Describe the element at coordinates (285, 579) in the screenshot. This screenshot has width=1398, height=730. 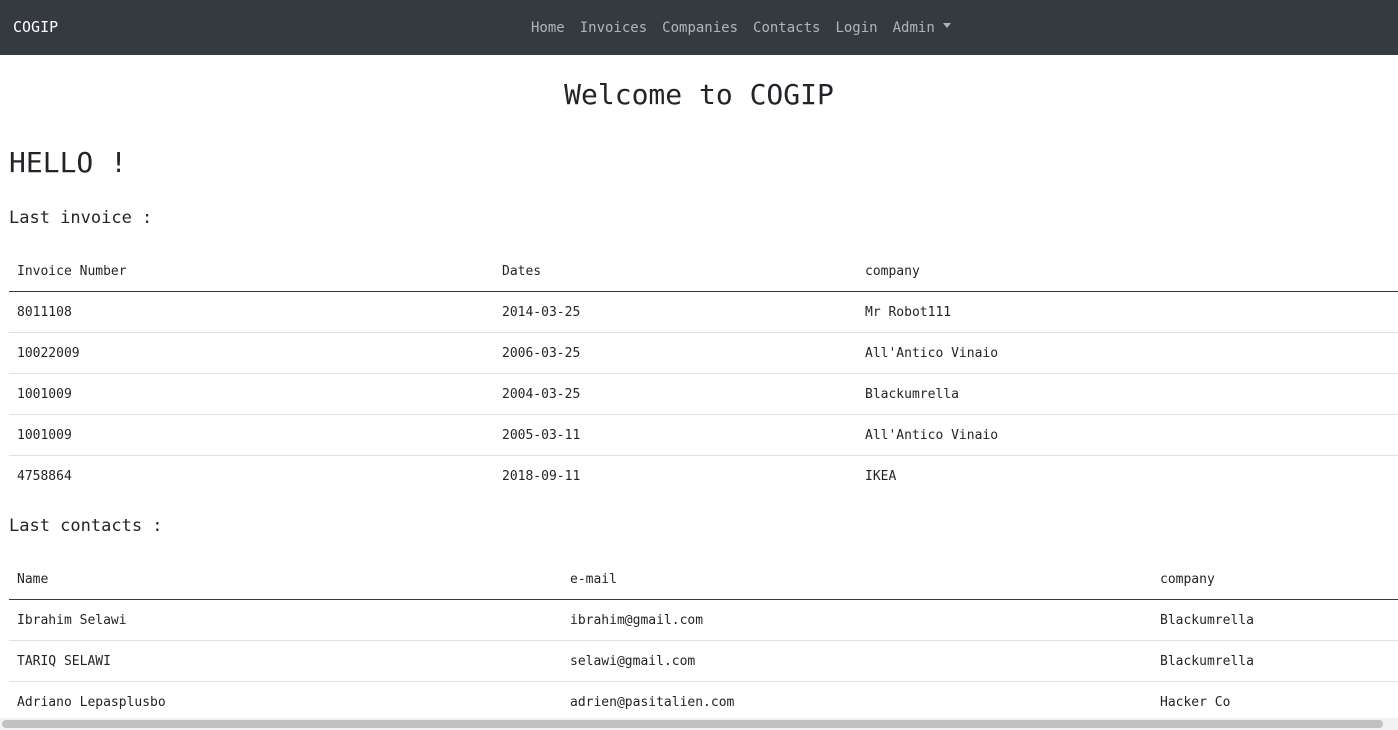
I see `column-header-name: Name` at that location.